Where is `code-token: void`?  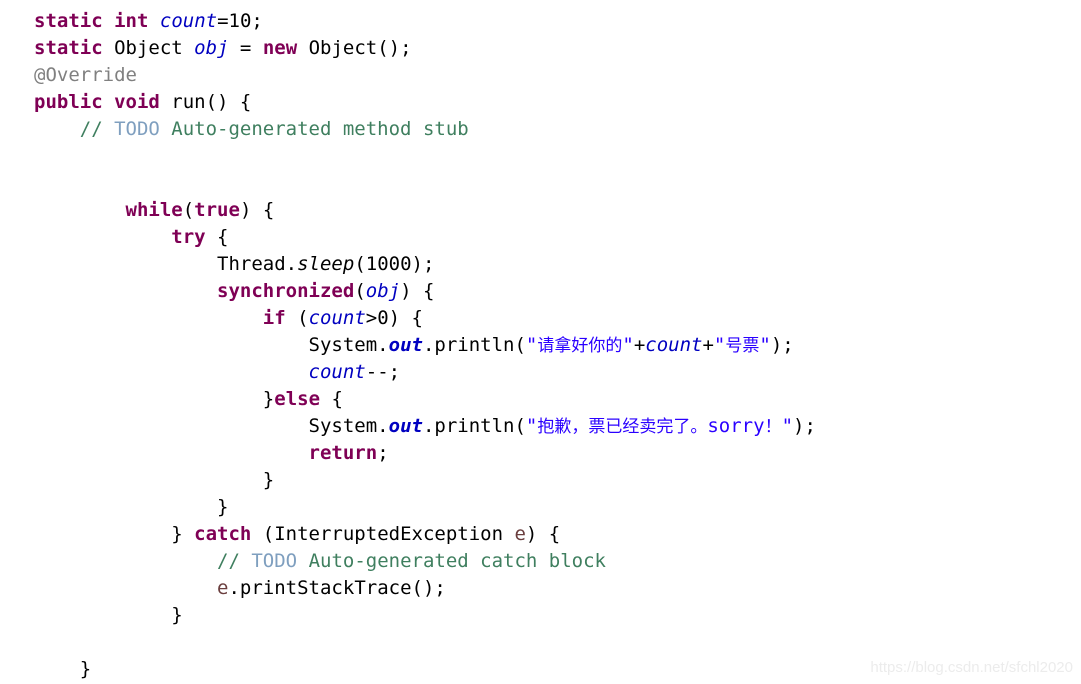
code-token: void is located at coordinates (137, 102).